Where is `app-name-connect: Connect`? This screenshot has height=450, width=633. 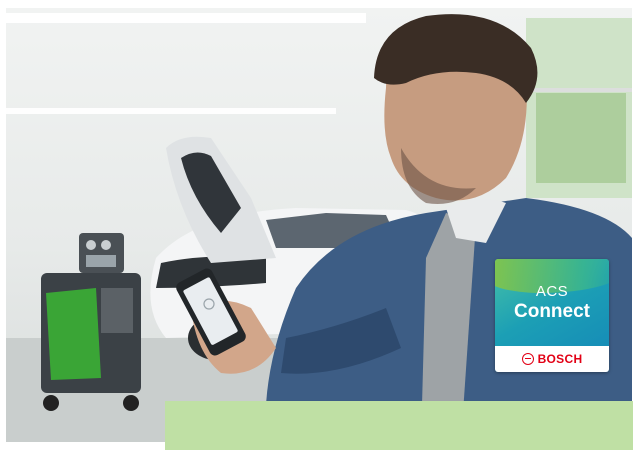 app-name-connect: Connect is located at coordinates (552, 311).